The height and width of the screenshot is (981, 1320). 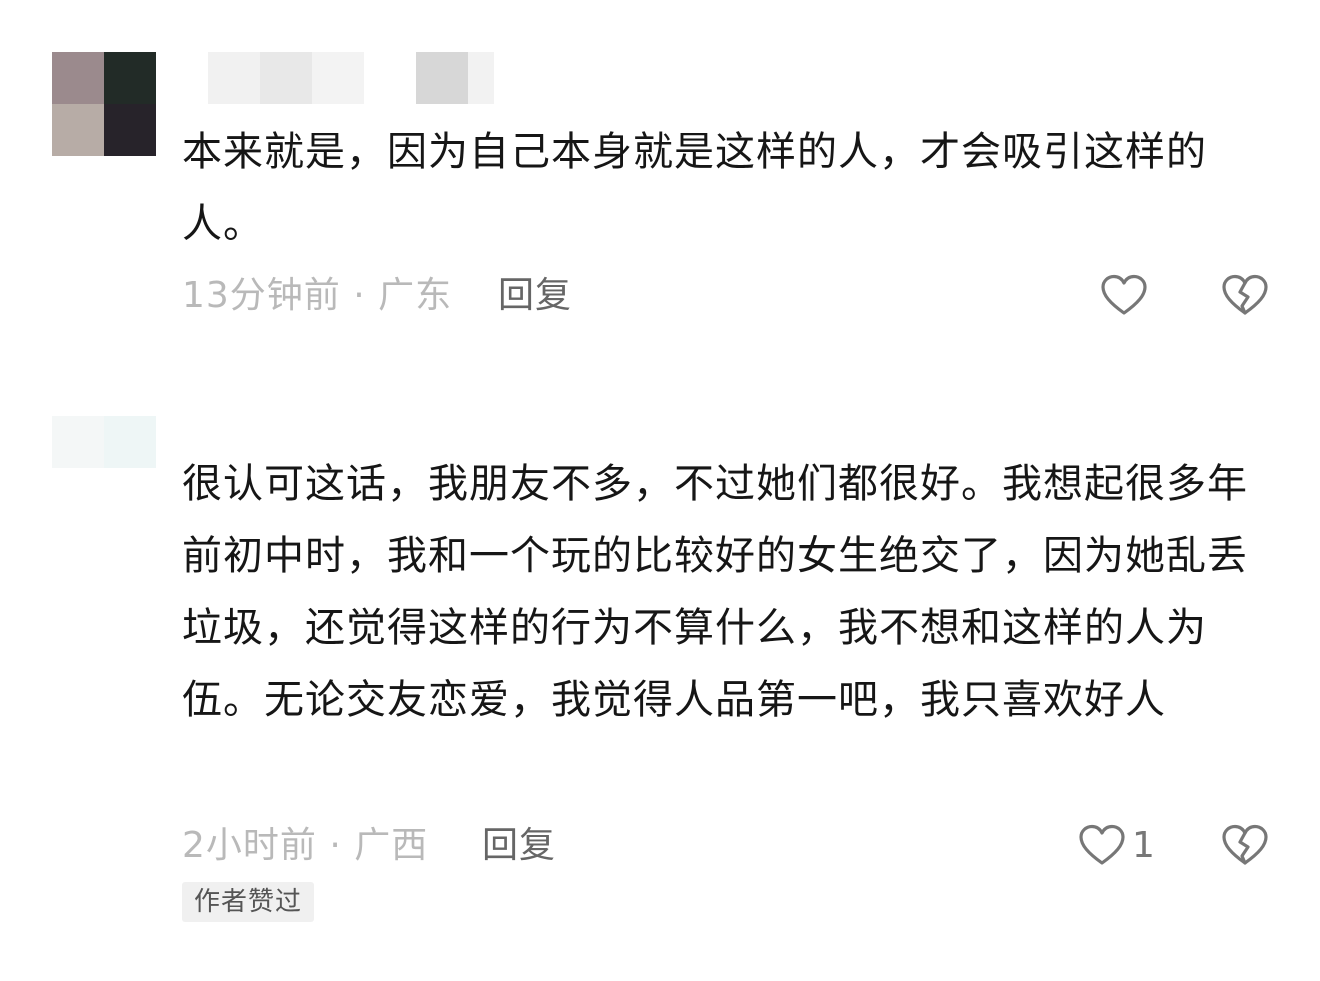 I want to click on comment-meta: 2小时前 · 广西, so click(x=305, y=846).